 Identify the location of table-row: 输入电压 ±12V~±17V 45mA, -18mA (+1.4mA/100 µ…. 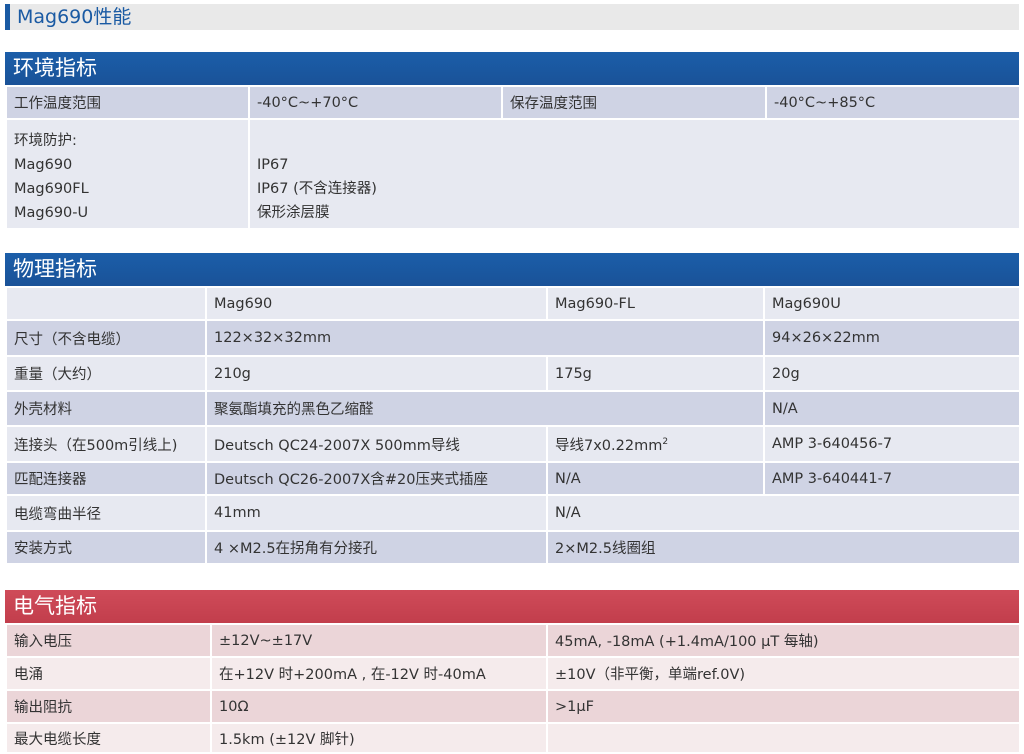
(513, 640).